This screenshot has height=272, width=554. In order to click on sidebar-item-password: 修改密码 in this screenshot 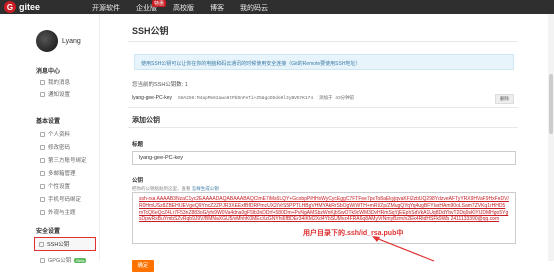, I will do `click(55, 147)`.